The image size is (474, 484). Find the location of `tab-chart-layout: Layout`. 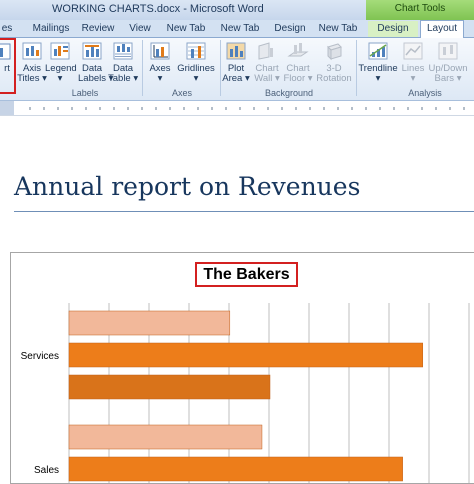

tab-chart-layout: Layout is located at coordinates (442, 29).